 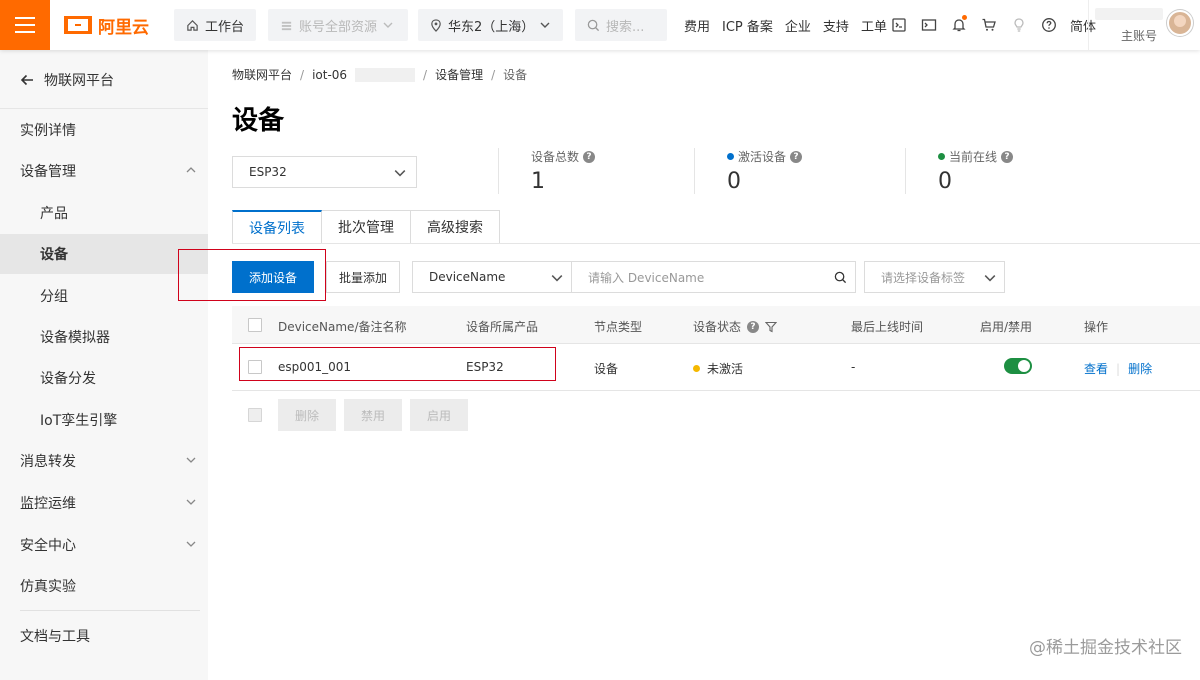 What do you see at coordinates (255, 325) in the screenshot?
I see `select-all-checkbox` at bounding box center [255, 325].